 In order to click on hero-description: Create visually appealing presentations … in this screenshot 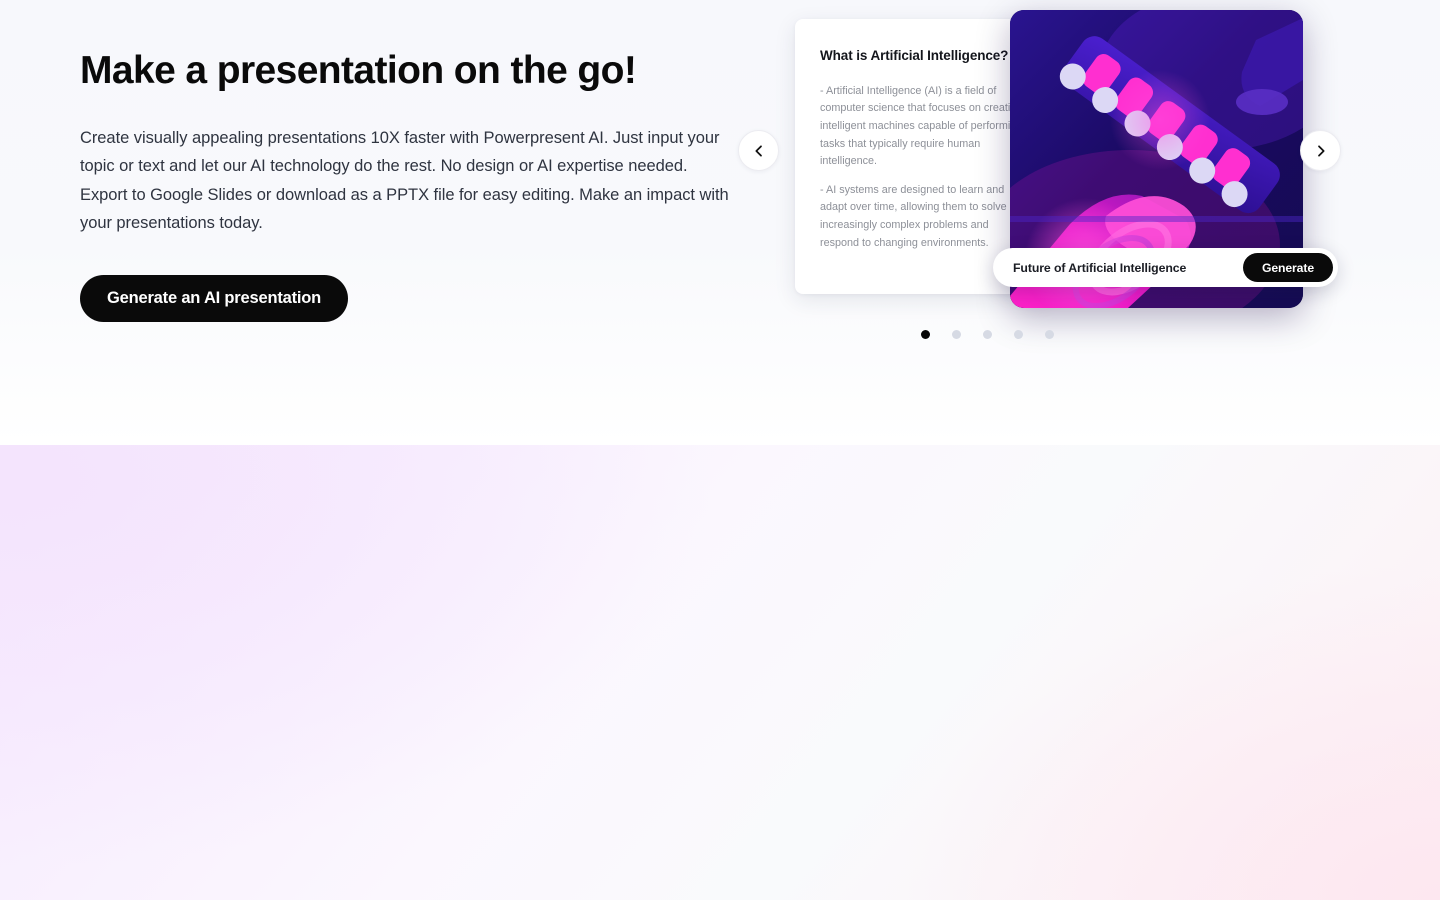, I will do `click(404, 181)`.